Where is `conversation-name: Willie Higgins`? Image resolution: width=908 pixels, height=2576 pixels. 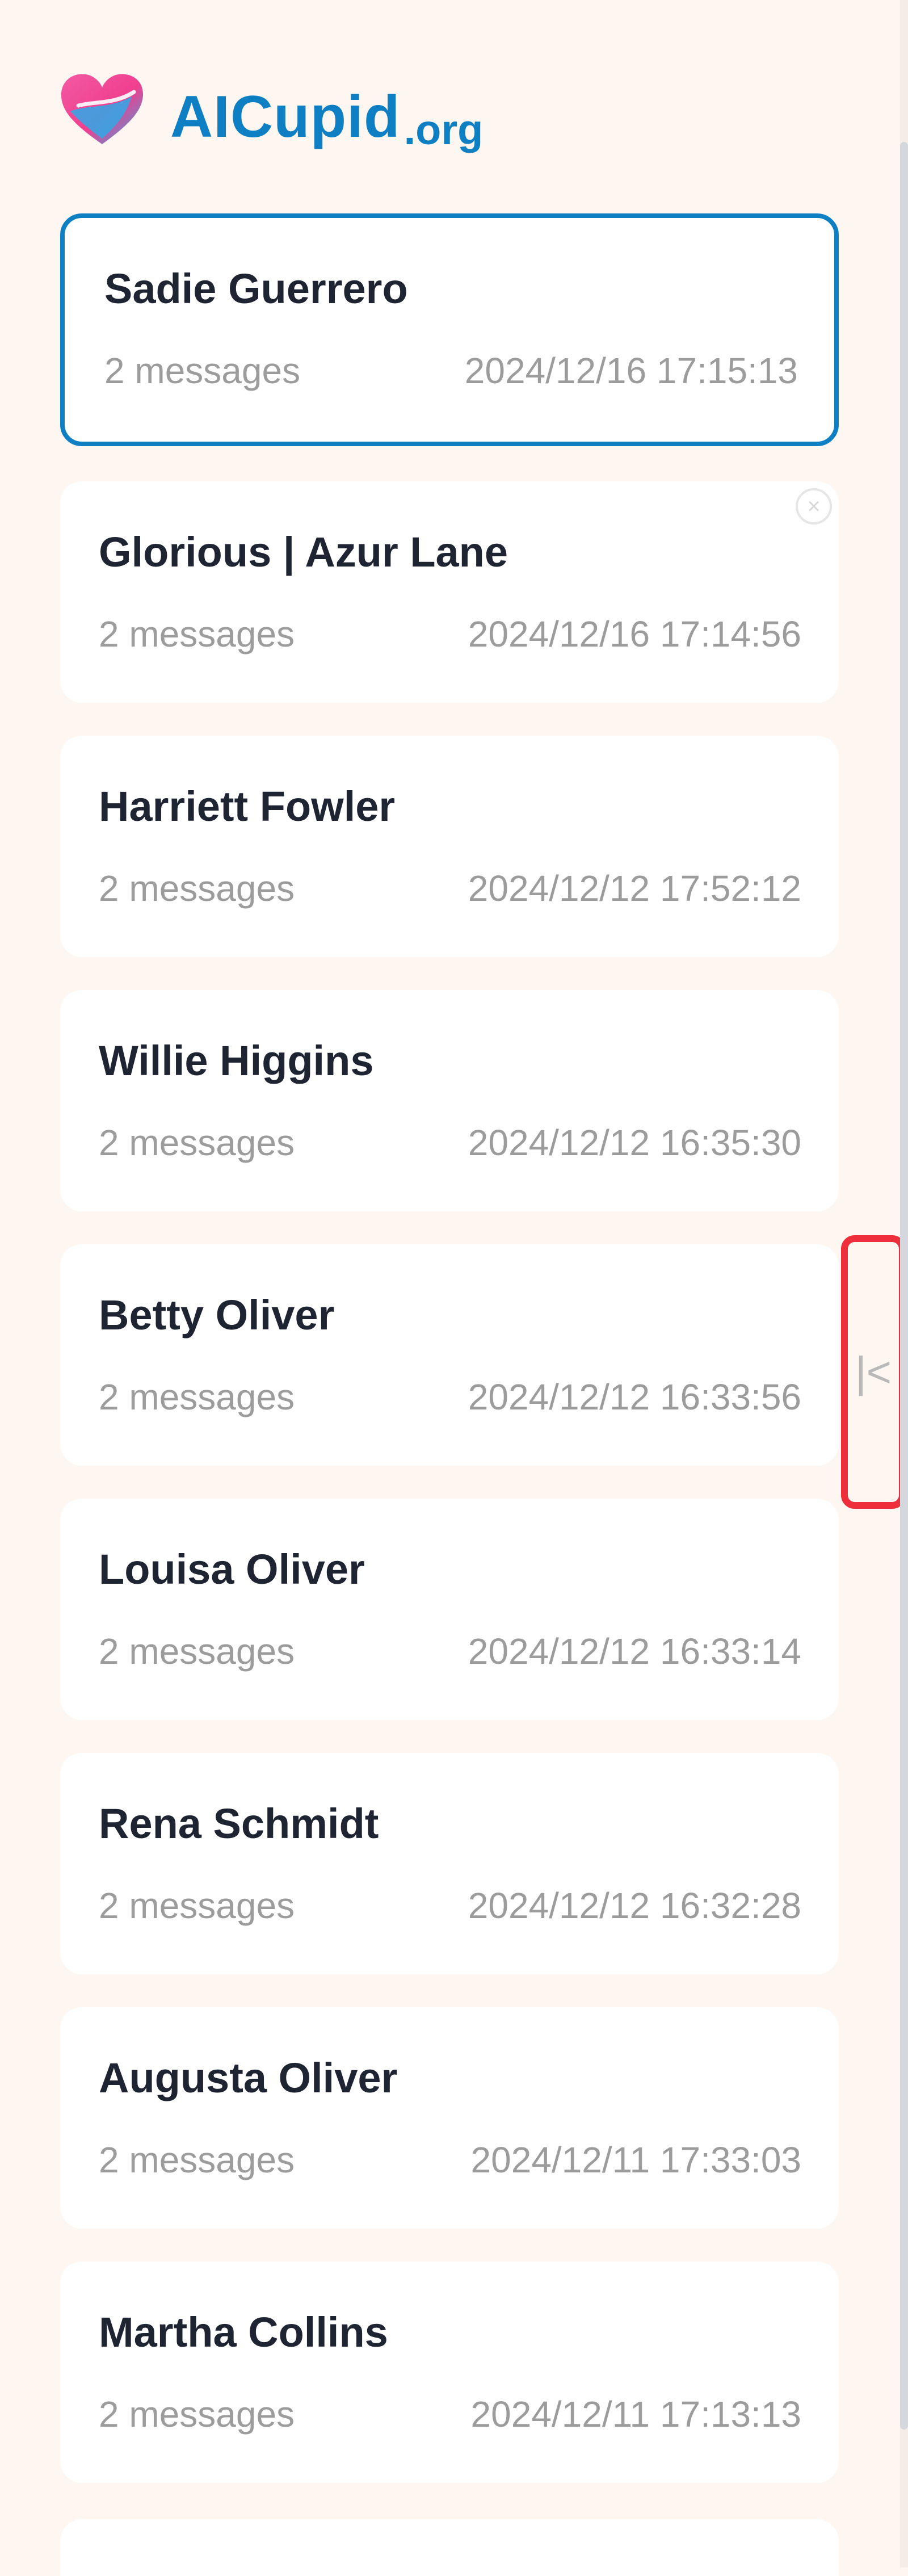
conversation-name: Willie Higgins is located at coordinates (236, 1061).